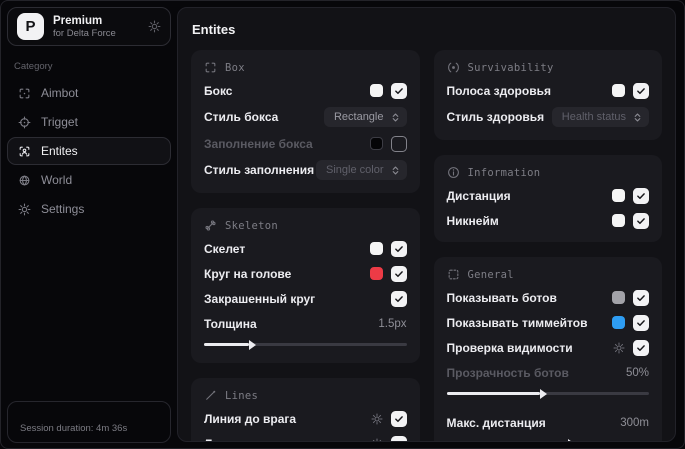 The image size is (685, 449). Describe the element at coordinates (305, 248) in the screenshot. I see `setting-row: Скелет` at that location.